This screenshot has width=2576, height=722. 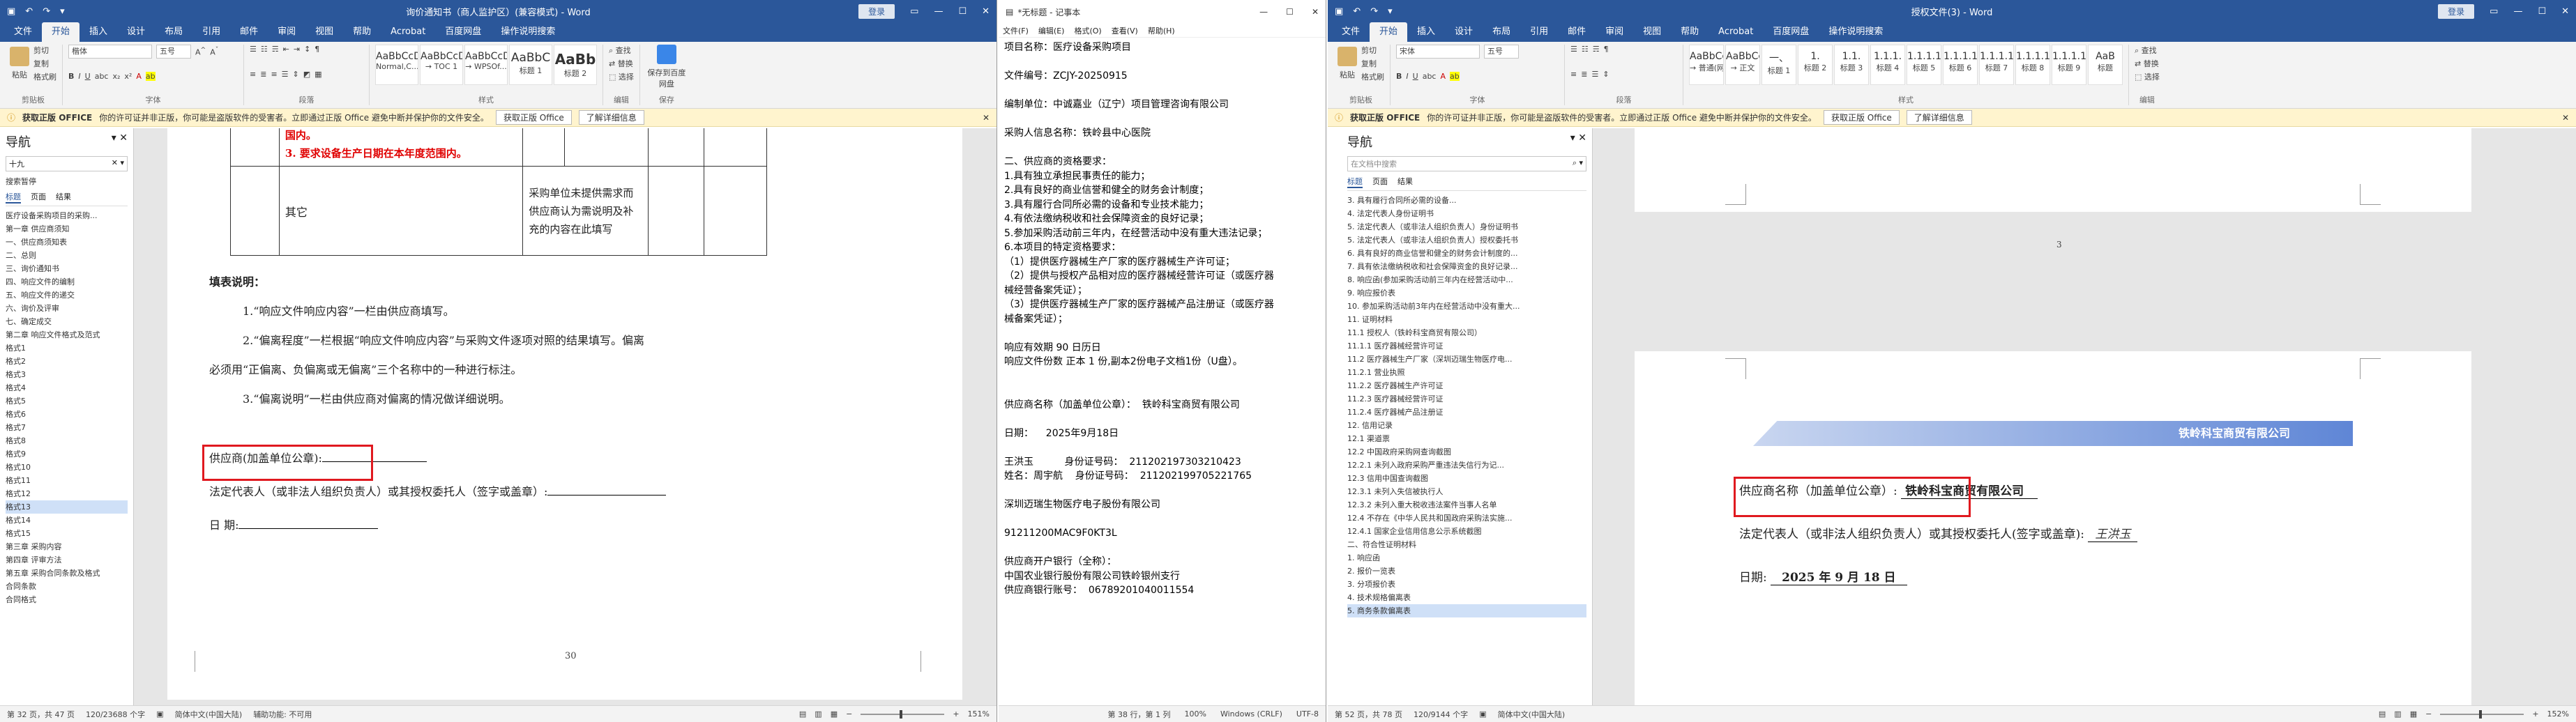 I want to click on align-left-icon: ≡, so click(x=253, y=75).